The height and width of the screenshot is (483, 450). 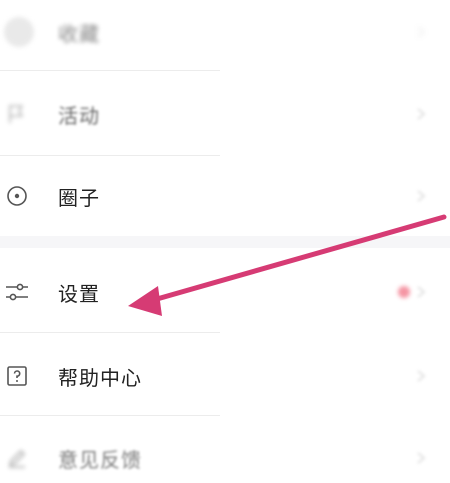 What do you see at coordinates (100, 377) in the screenshot?
I see `menu-item-help-center-label: 帮助中心` at bounding box center [100, 377].